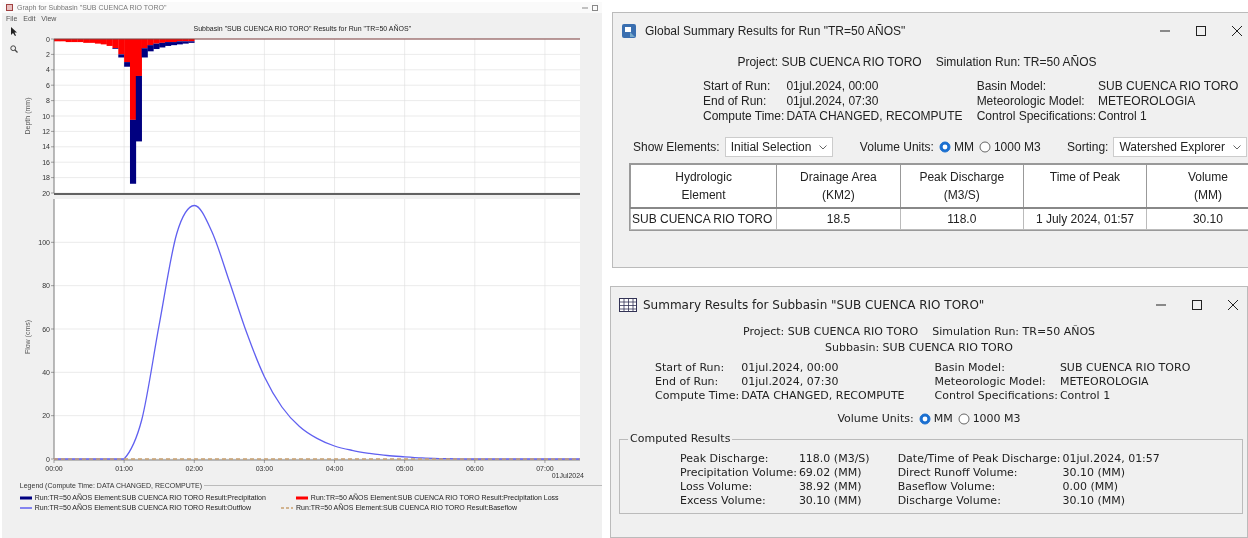 Image resolution: width=1248 pixels, height=538 pixels. Describe the element at coordinates (1088, 147) in the screenshot. I see `field-label: Sorting:` at that location.